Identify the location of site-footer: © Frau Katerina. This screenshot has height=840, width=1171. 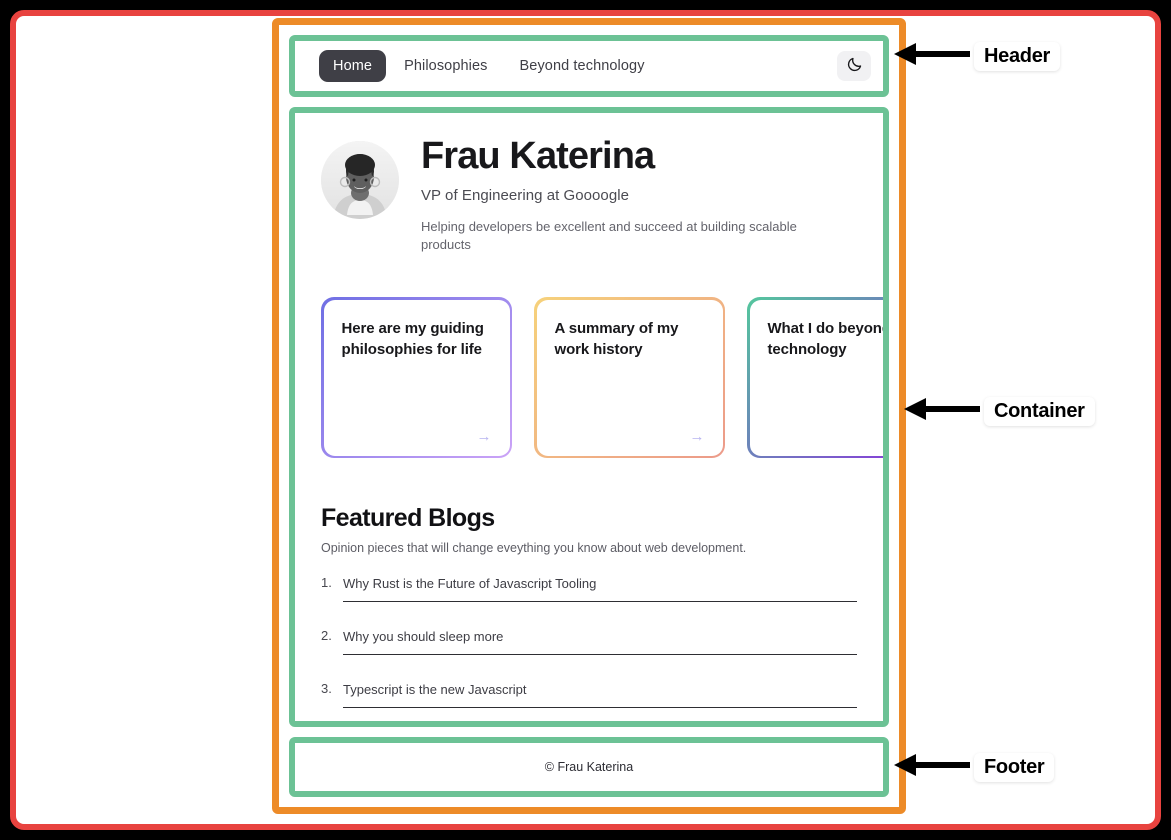
(589, 767).